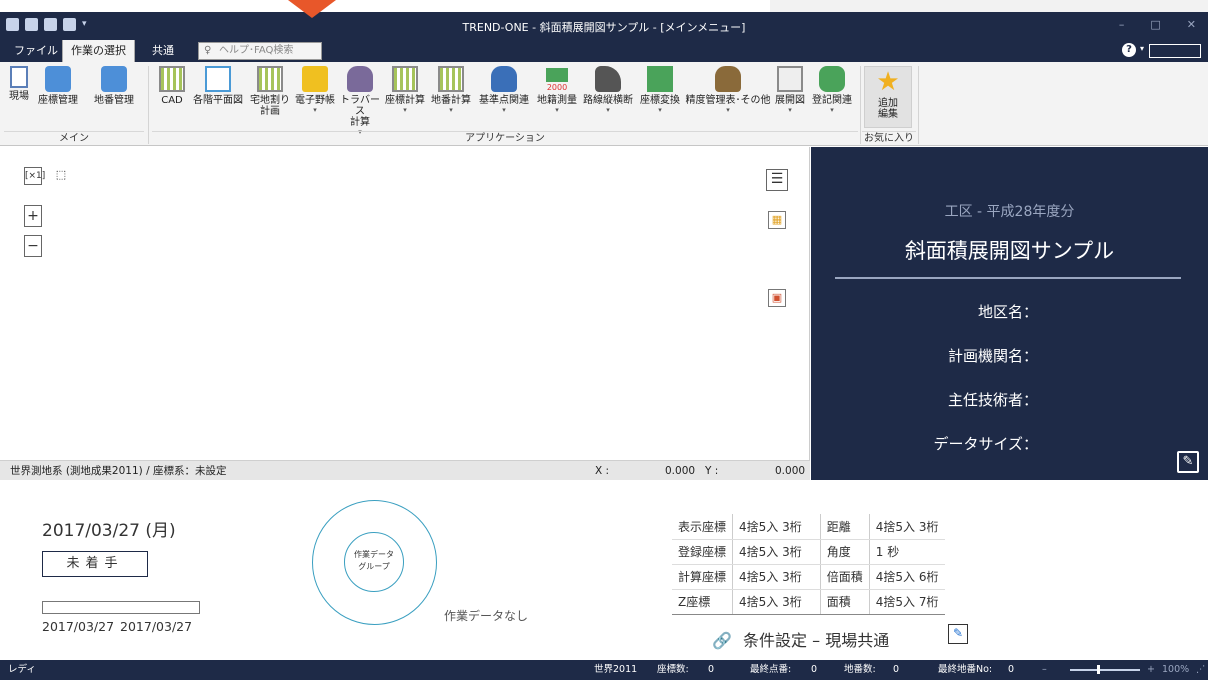  What do you see at coordinates (808, 552) in the screenshot?
I see `settings-row: 登録座標 4捨5入 3桁 角度 1 秒` at bounding box center [808, 552].